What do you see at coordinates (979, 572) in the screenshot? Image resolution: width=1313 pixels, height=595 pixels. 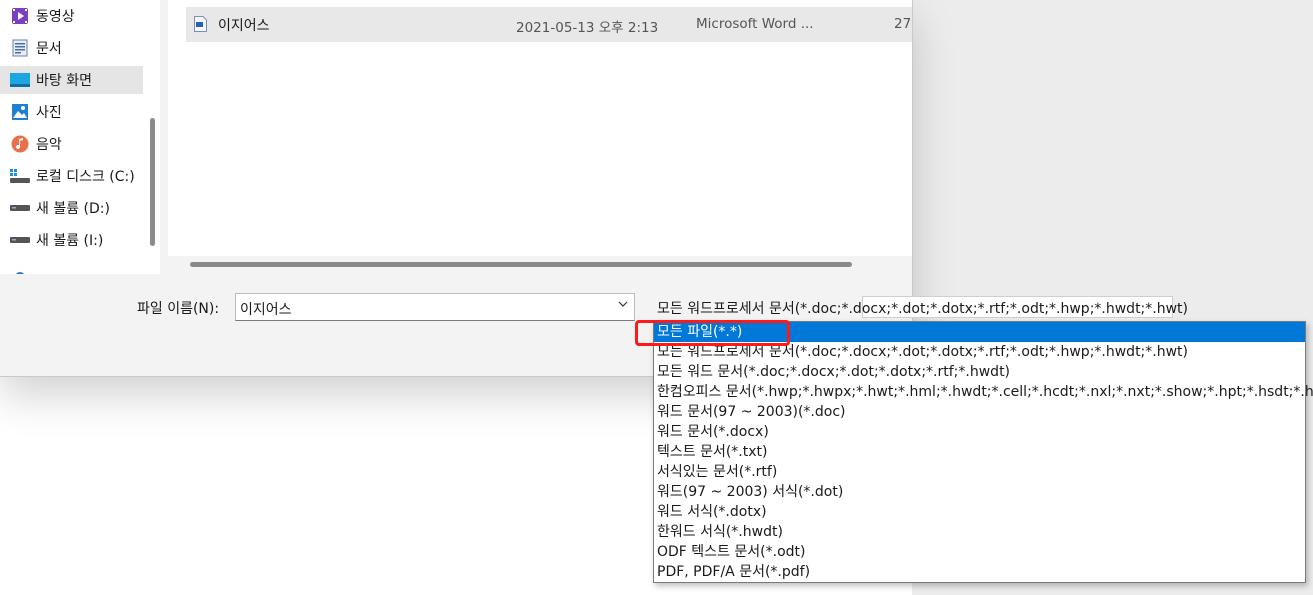 I see `filetype-option: PDF, PDF/A 문서(*.pdf)` at bounding box center [979, 572].